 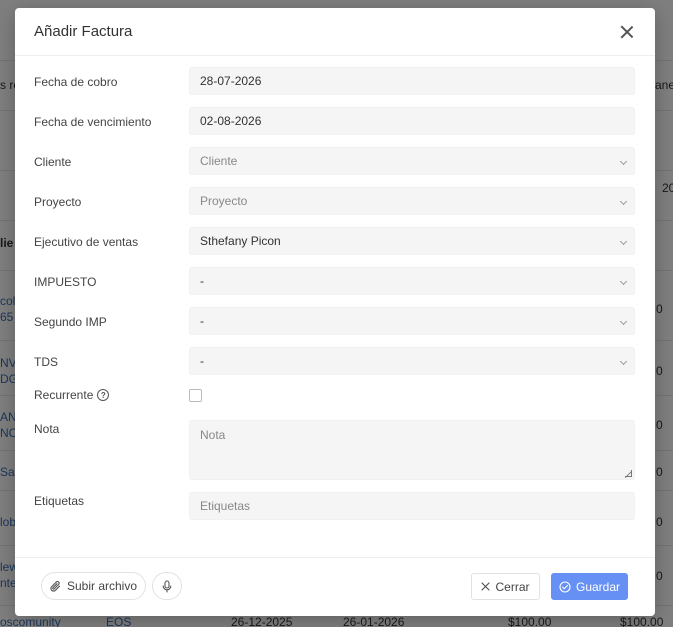 I want to click on microphone-icon, so click(x=167, y=586).